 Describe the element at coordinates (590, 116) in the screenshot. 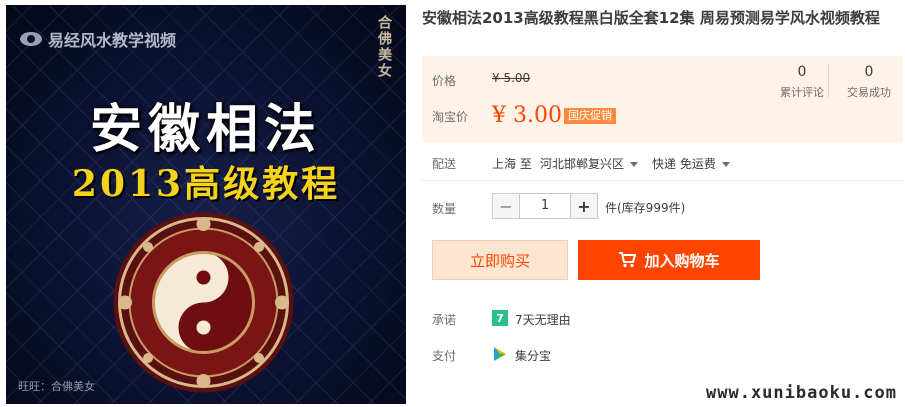

I see `promo-badge: 国庆促销` at that location.